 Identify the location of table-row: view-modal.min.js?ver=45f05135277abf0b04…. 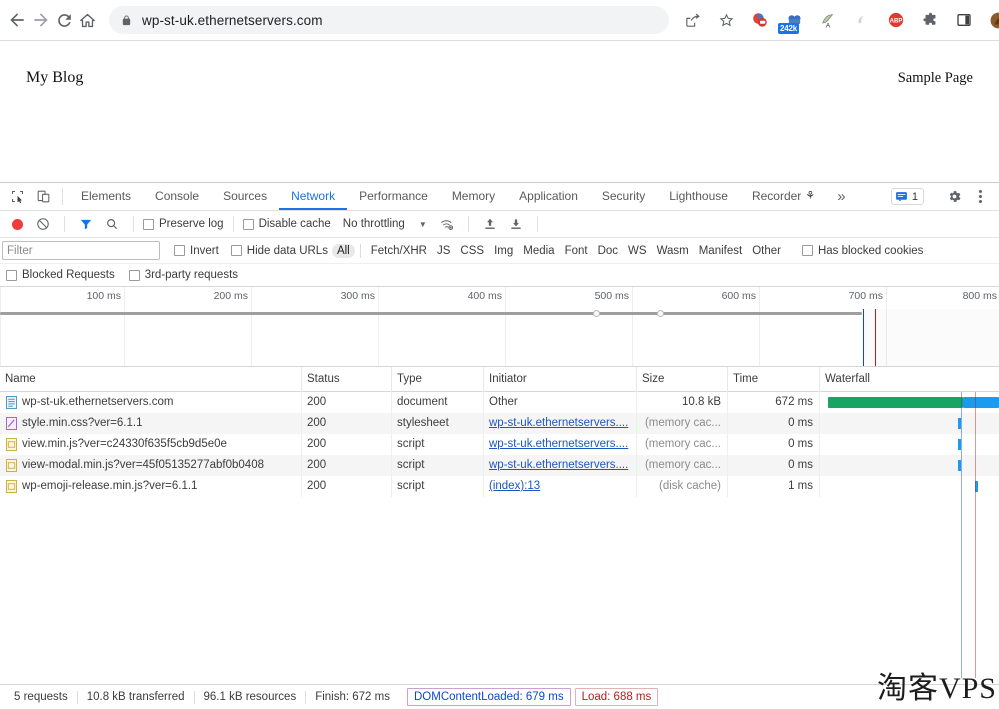
(499, 465).